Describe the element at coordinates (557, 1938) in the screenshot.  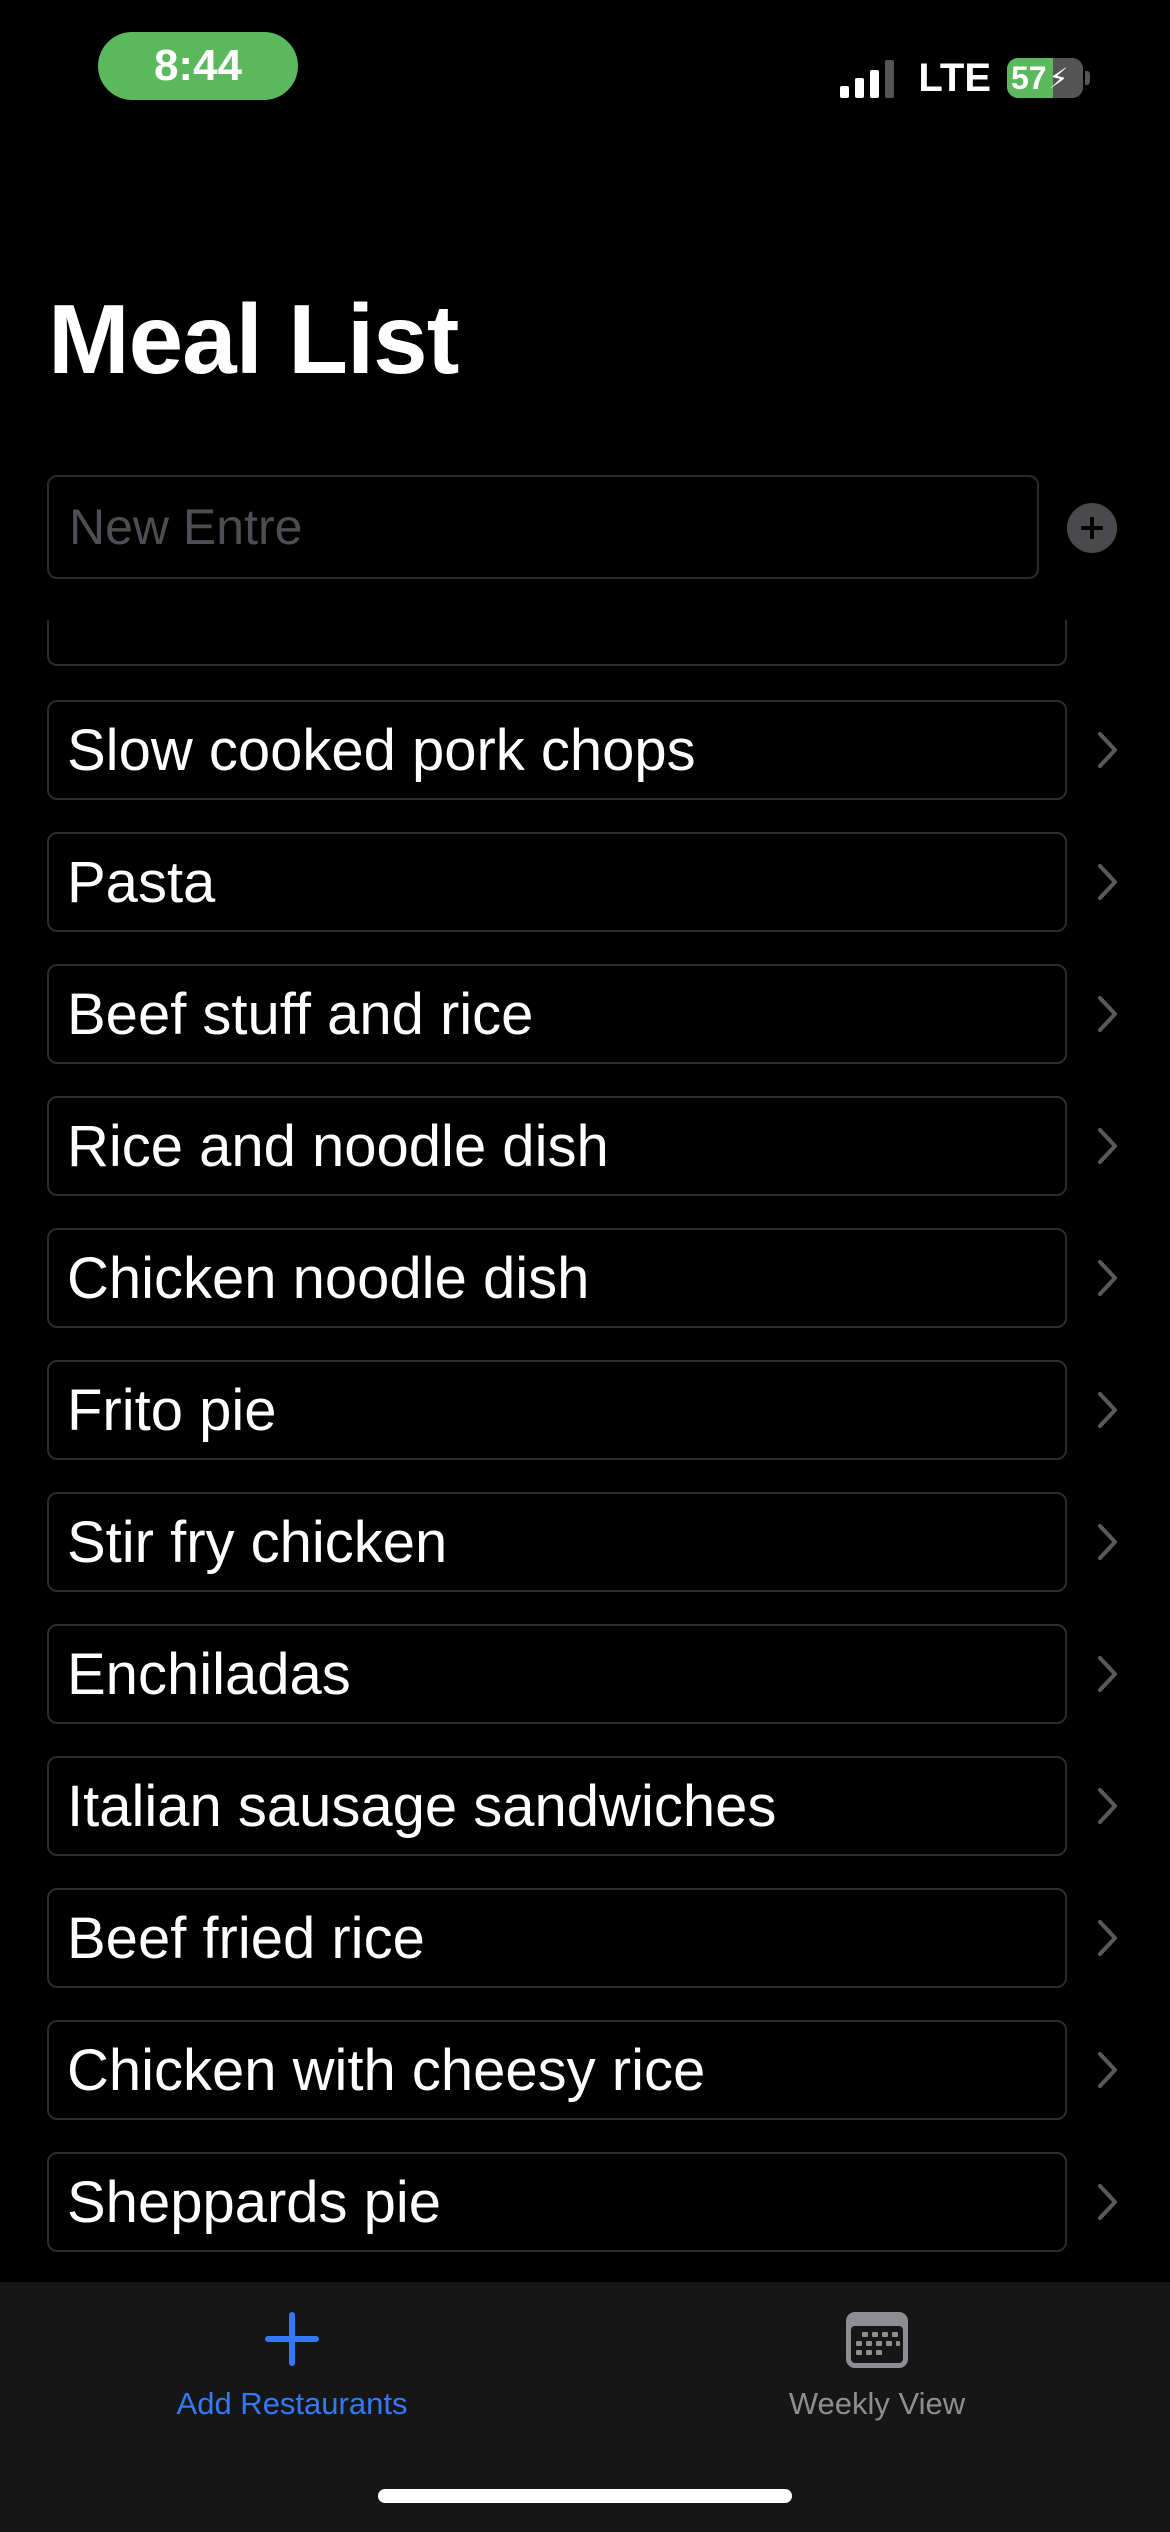
I see `meal-name: Beef fried rice` at that location.